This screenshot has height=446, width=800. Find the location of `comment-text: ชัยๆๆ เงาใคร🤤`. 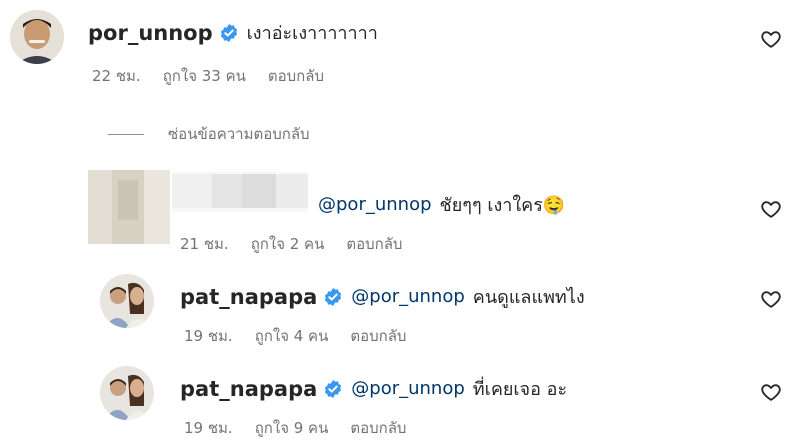

comment-text: ชัยๆๆ เงาใคร🤤 is located at coordinates (502, 205).